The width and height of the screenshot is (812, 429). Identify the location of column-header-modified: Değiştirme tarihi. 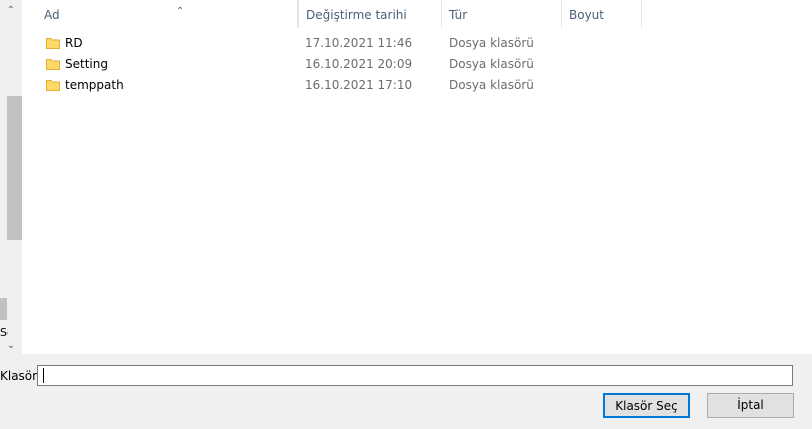
(370, 14).